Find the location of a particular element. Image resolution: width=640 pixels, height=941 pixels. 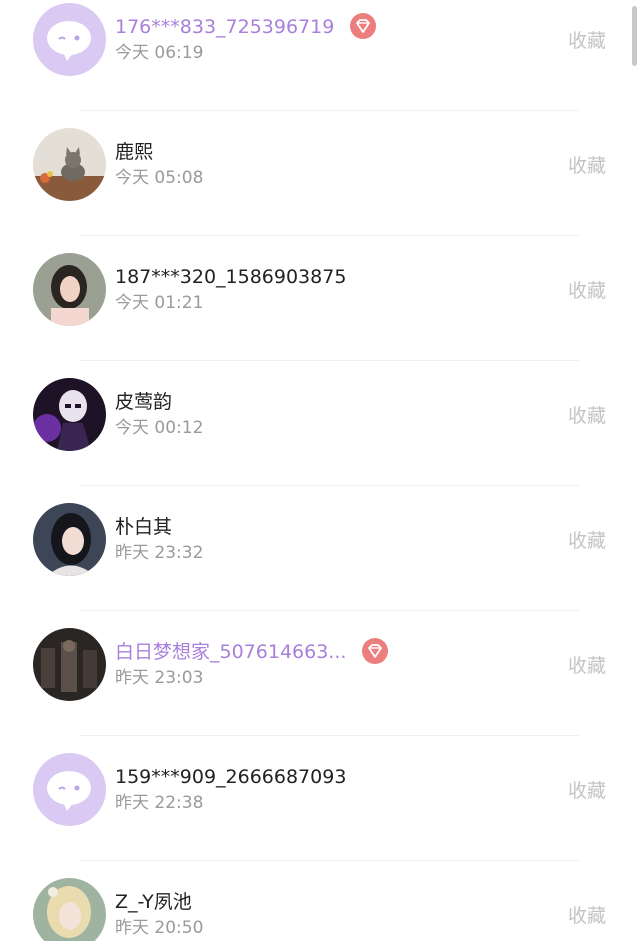

username-text: 187***320_1586903875 is located at coordinates (231, 277).